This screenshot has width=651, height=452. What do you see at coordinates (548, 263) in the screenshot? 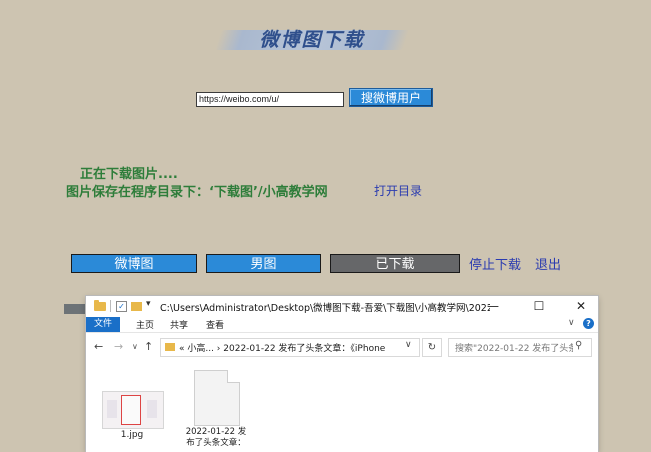
I see `exit-link: 退出` at bounding box center [548, 263].